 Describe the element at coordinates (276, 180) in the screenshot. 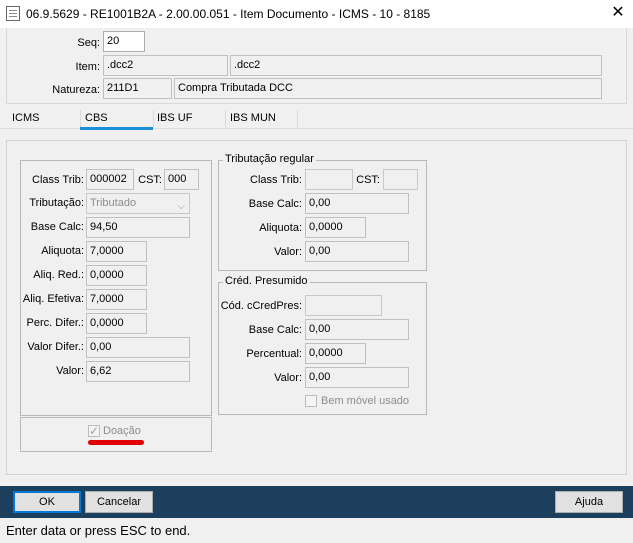

I see `reg-class-trib-label: Class Trib:` at that location.